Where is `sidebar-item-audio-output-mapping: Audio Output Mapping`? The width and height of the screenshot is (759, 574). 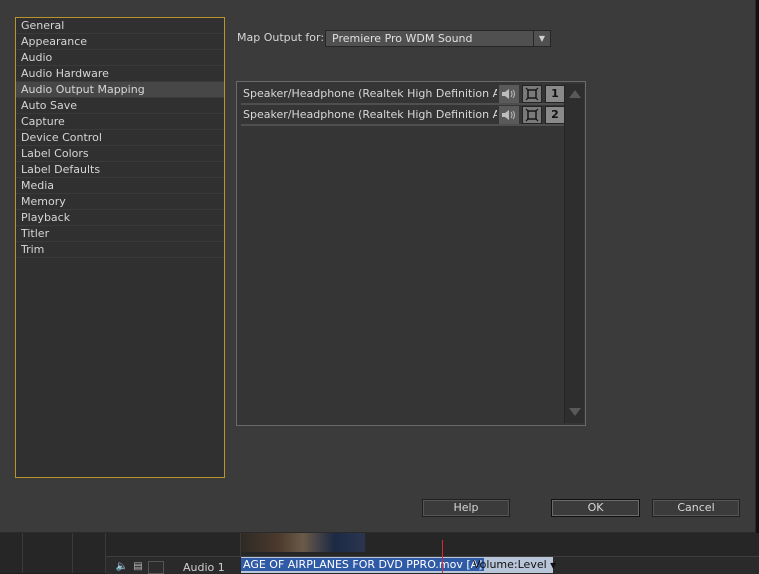 sidebar-item-audio-output-mapping: Audio Output Mapping is located at coordinates (120, 90).